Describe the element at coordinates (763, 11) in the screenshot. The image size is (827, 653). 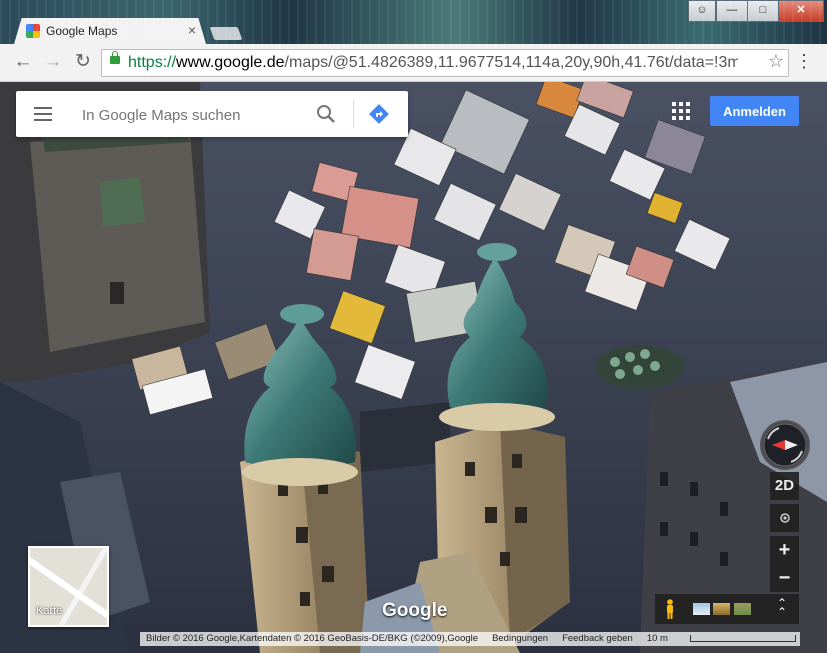
I see `maximize-button: □` at that location.